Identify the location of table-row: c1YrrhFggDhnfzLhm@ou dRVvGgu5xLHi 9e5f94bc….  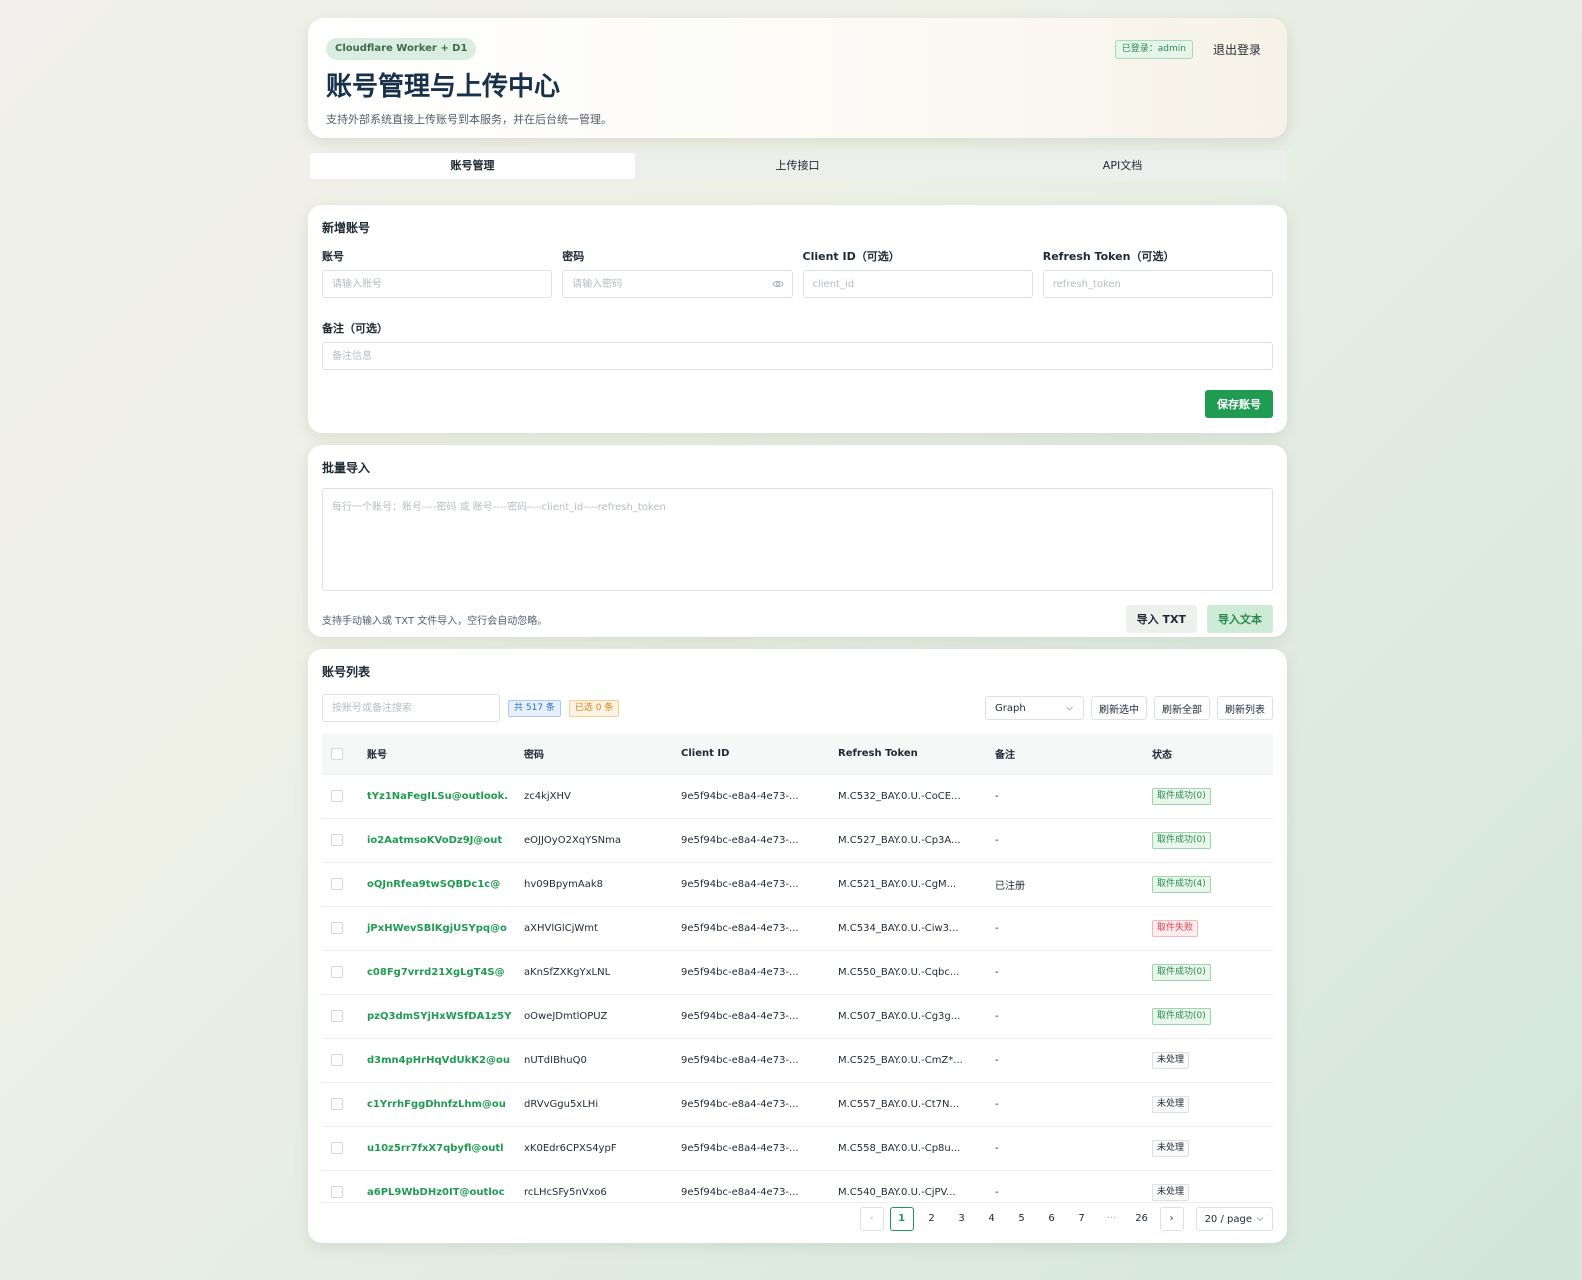
(797, 1103).